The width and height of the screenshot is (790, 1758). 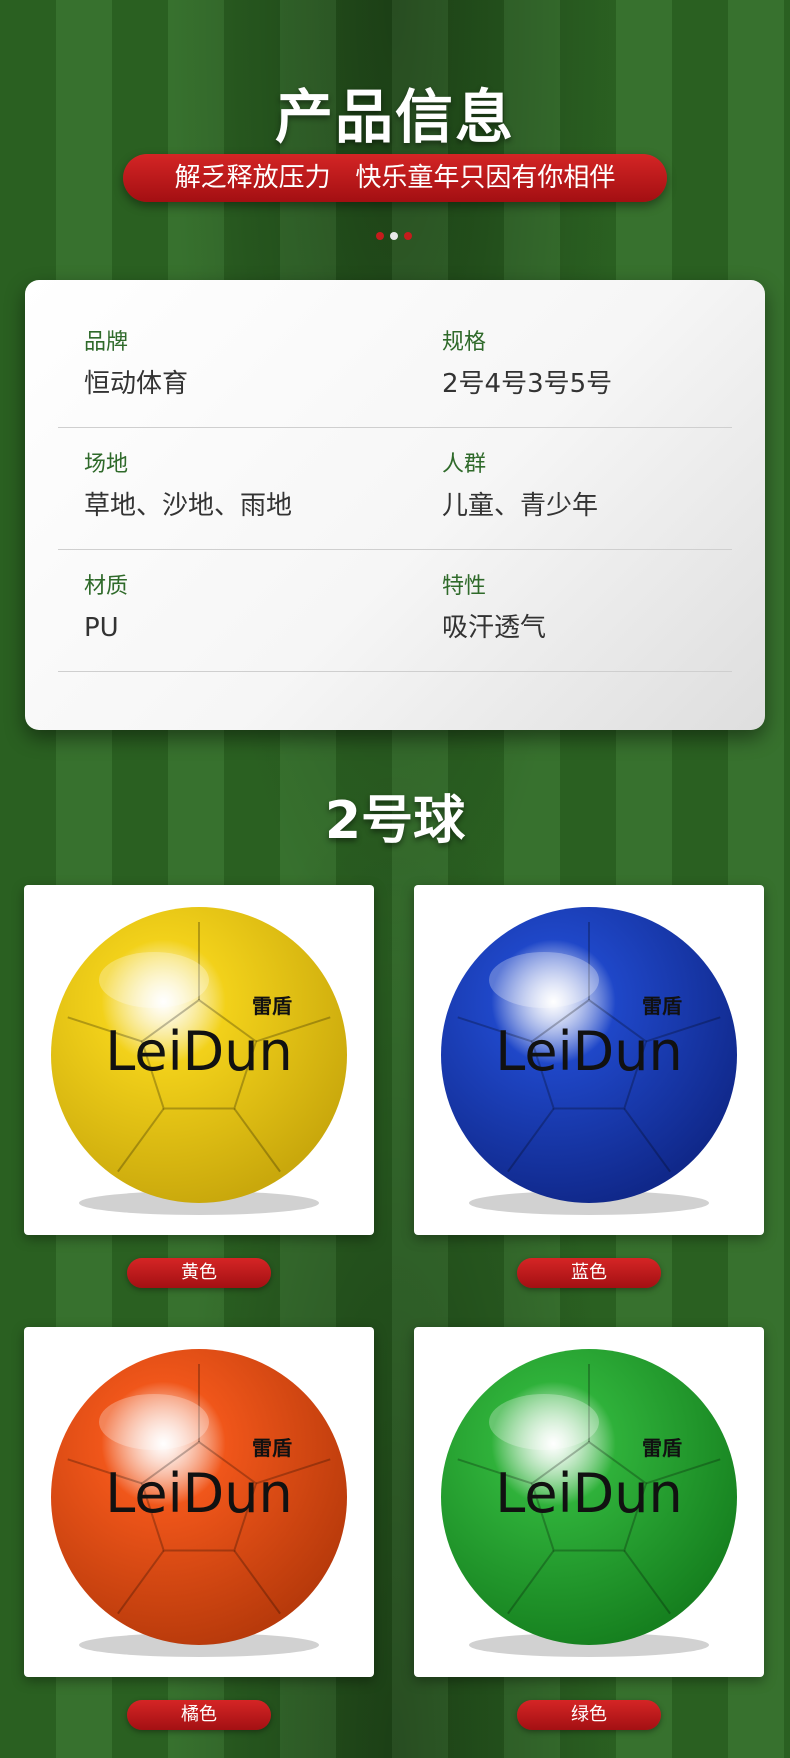 What do you see at coordinates (199, 1715) in the screenshot?
I see `color-tag: 橘色` at bounding box center [199, 1715].